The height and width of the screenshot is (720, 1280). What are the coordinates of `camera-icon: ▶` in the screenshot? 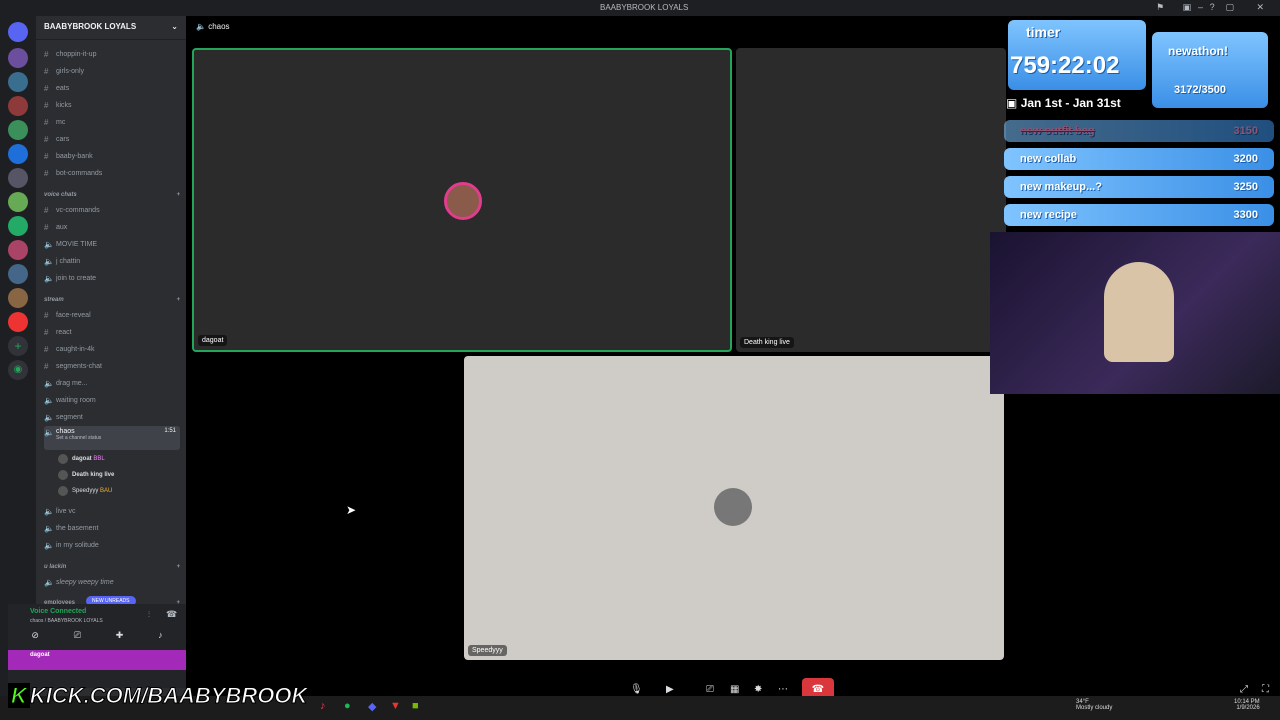 It's located at (670, 689).